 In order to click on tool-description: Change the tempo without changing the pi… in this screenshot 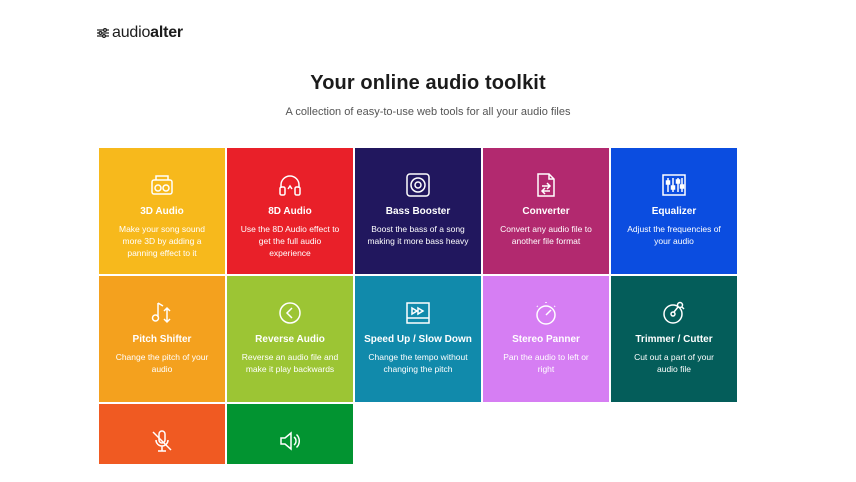, I will do `click(418, 363)`.